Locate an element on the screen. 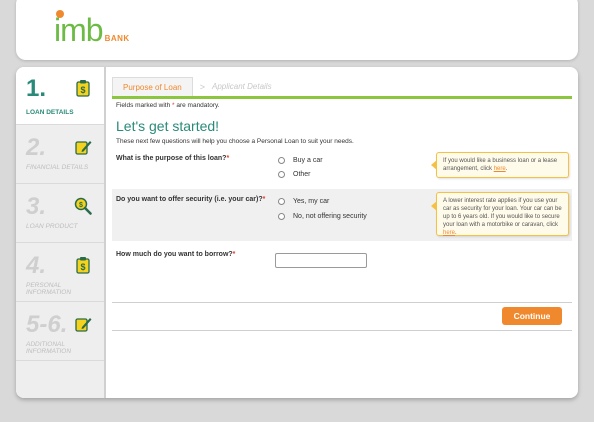 The height and width of the screenshot is (422, 594). question-label: What is the purpose of this loan?* is located at coordinates (173, 158).